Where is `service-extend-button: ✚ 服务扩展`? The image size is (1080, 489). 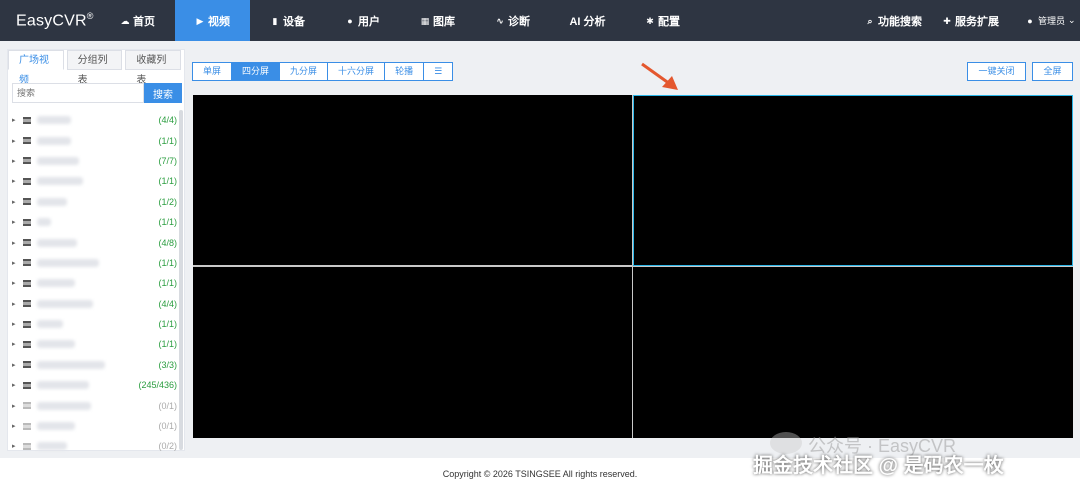 service-extend-button: ✚ 服务扩展 is located at coordinates (970, 20).